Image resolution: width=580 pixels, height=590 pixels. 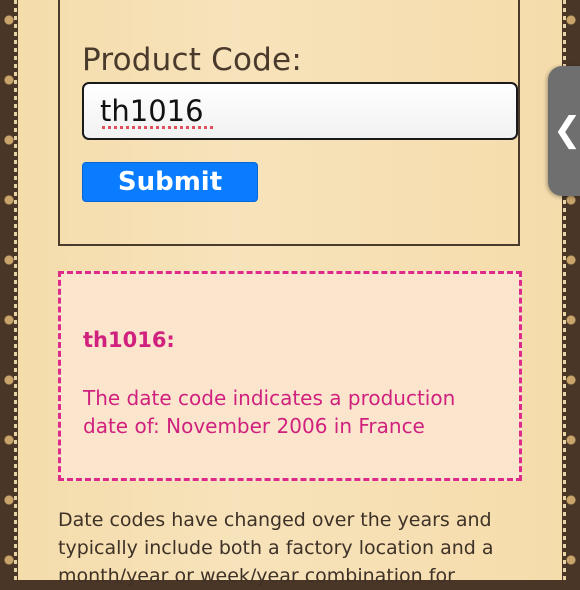 I want to click on side-drawer-tab: ❮, so click(x=564, y=131).